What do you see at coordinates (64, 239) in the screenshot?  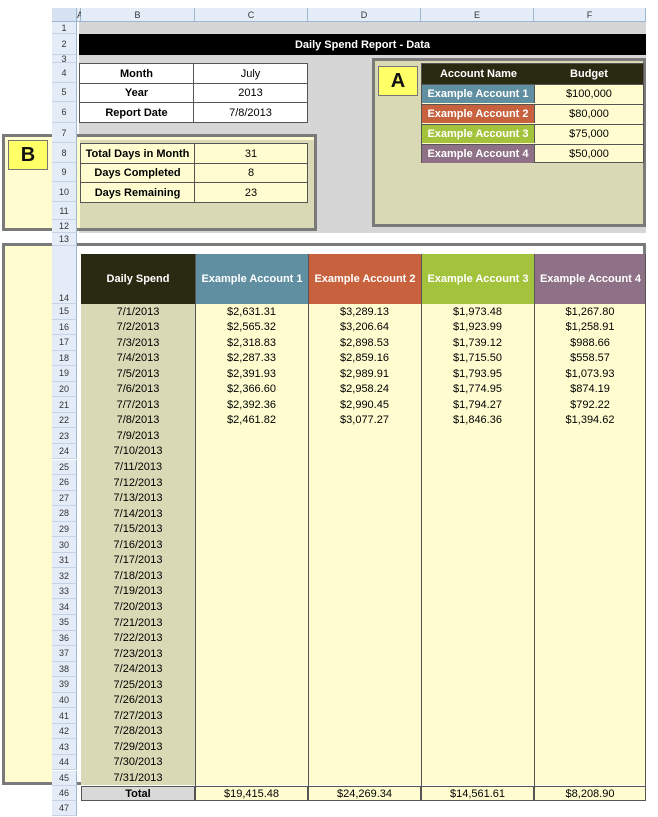 I see `row-header: 13` at bounding box center [64, 239].